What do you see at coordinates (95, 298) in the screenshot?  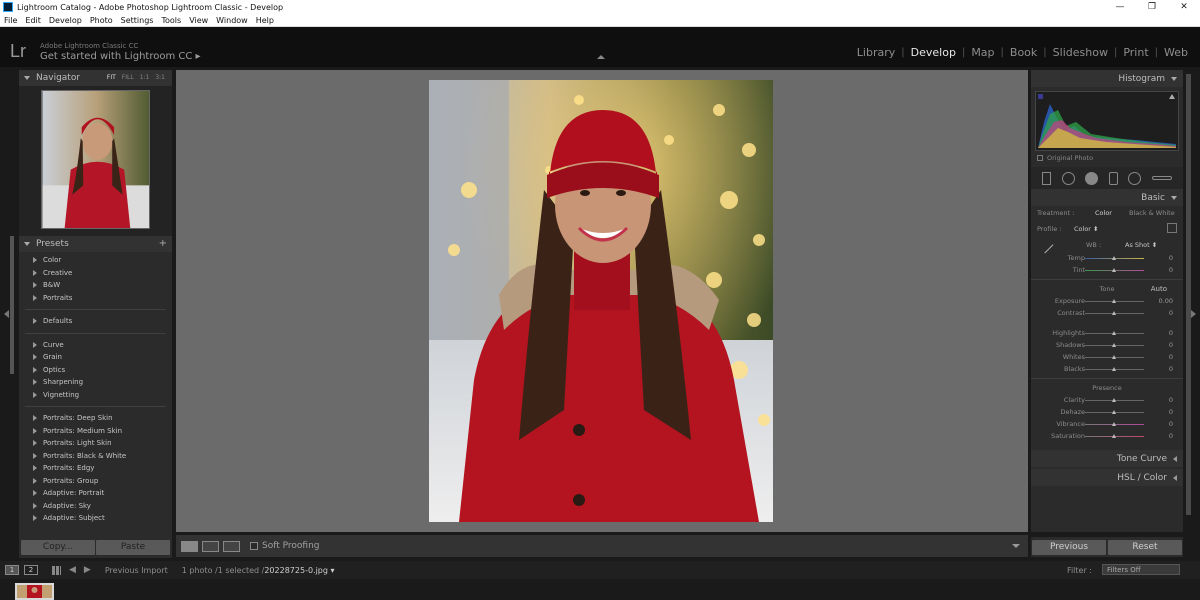 I see `preset-folder: Portraits` at bounding box center [95, 298].